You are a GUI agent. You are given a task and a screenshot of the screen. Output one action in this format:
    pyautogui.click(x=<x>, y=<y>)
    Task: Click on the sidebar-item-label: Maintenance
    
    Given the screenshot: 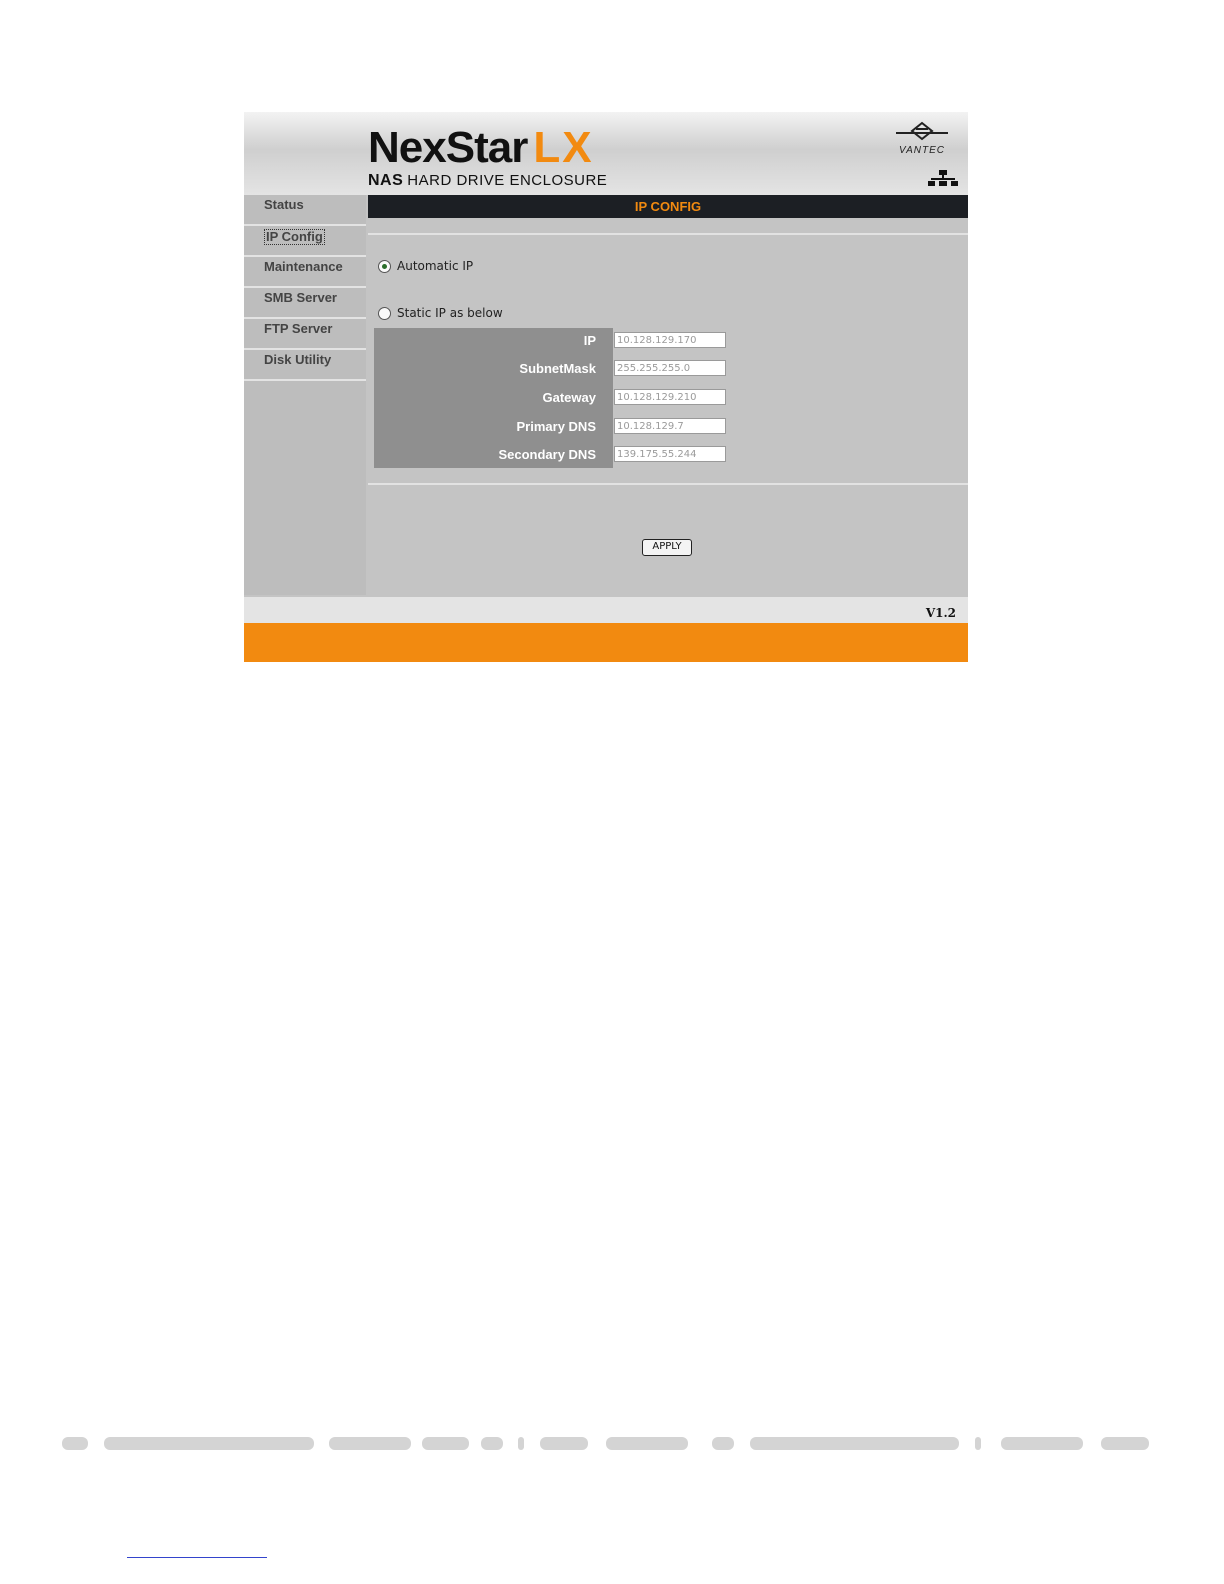 What is the action you would take?
    pyautogui.click(x=303, y=266)
    